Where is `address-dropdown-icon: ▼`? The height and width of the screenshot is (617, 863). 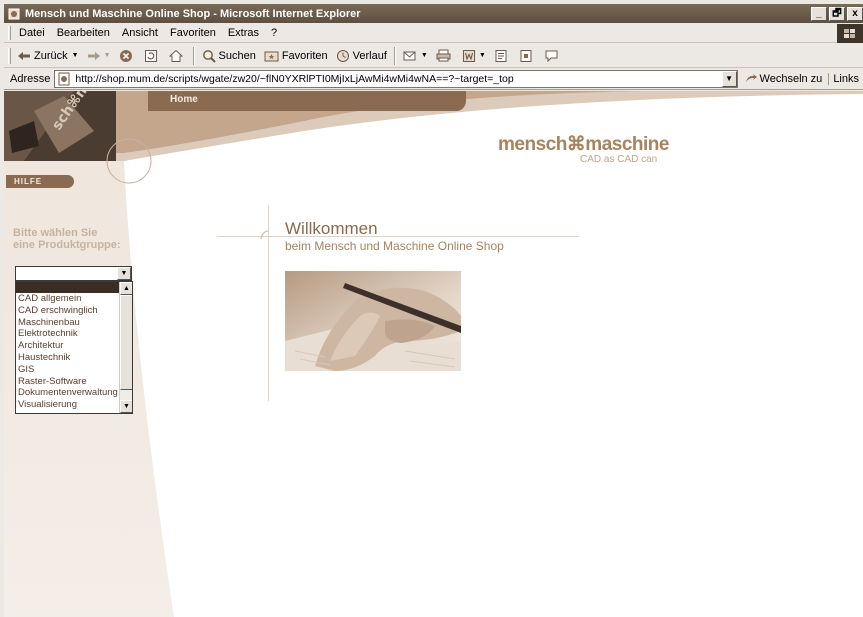
address-dropdown-icon: ▼ is located at coordinates (729, 78).